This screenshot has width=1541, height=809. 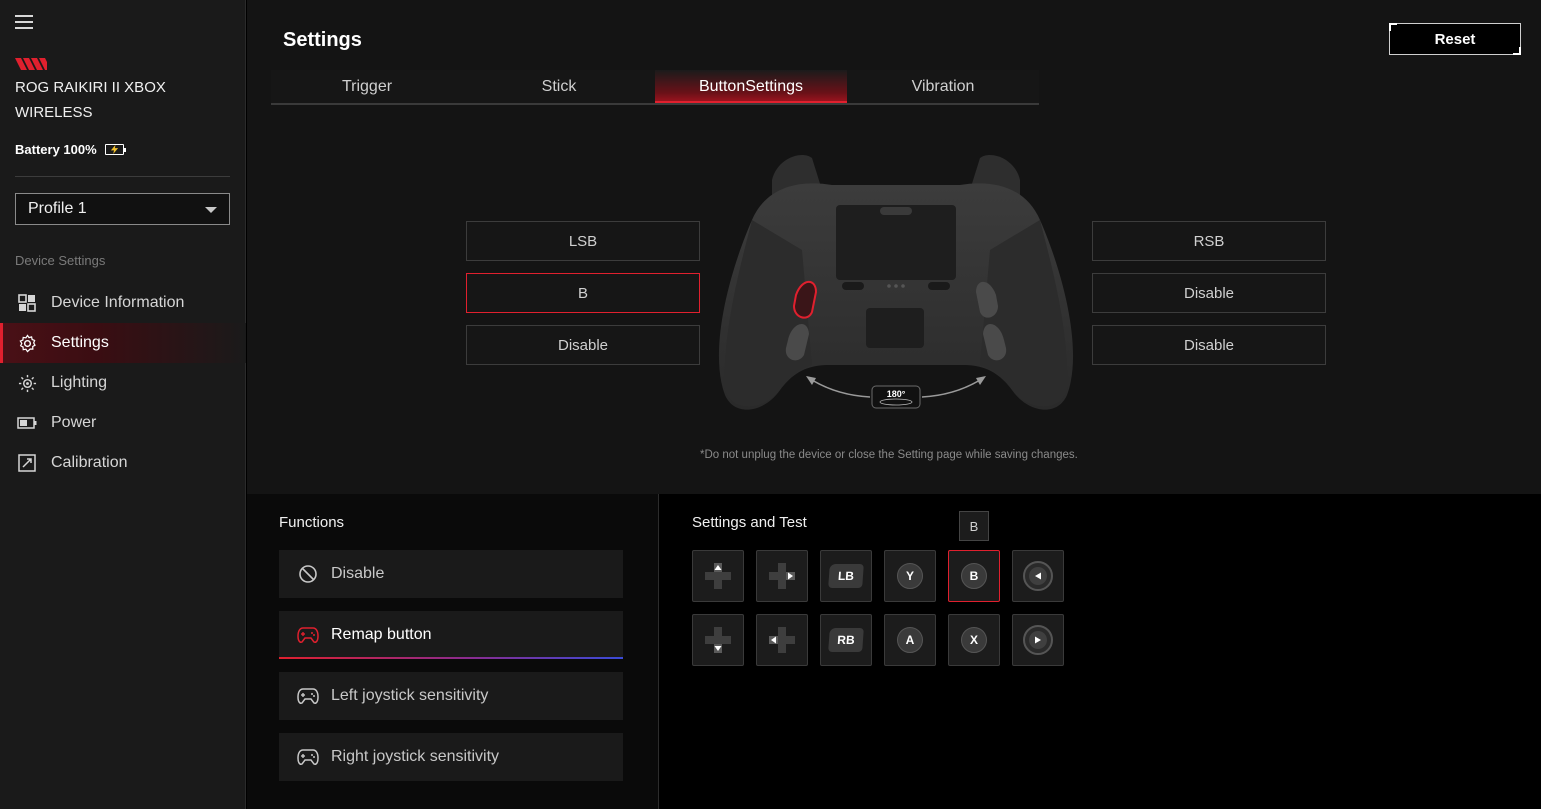 What do you see at coordinates (27, 463) in the screenshot?
I see `calibration-icon` at bounding box center [27, 463].